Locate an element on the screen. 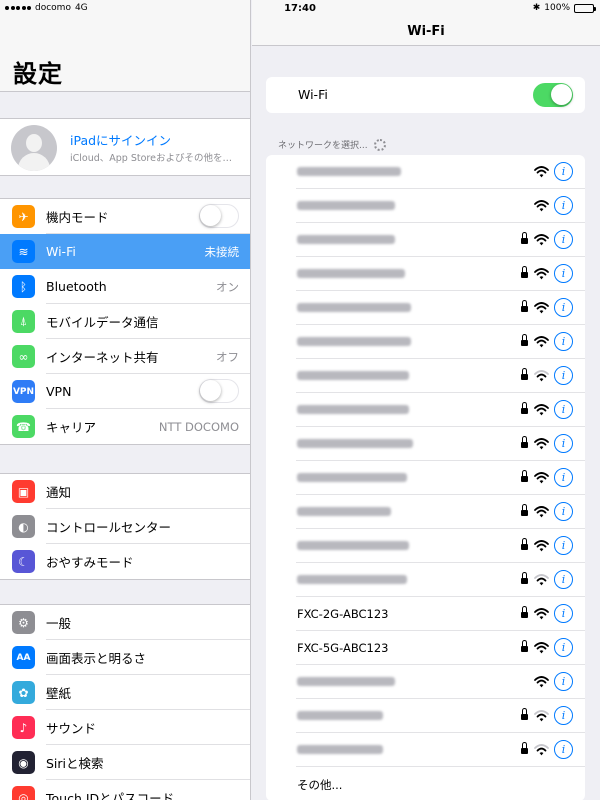 Image resolution: width=600 pixels, height=800 pixels. sidebar-item: ⍋ モバイルデータ通信 is located at coordinates (125, 321).